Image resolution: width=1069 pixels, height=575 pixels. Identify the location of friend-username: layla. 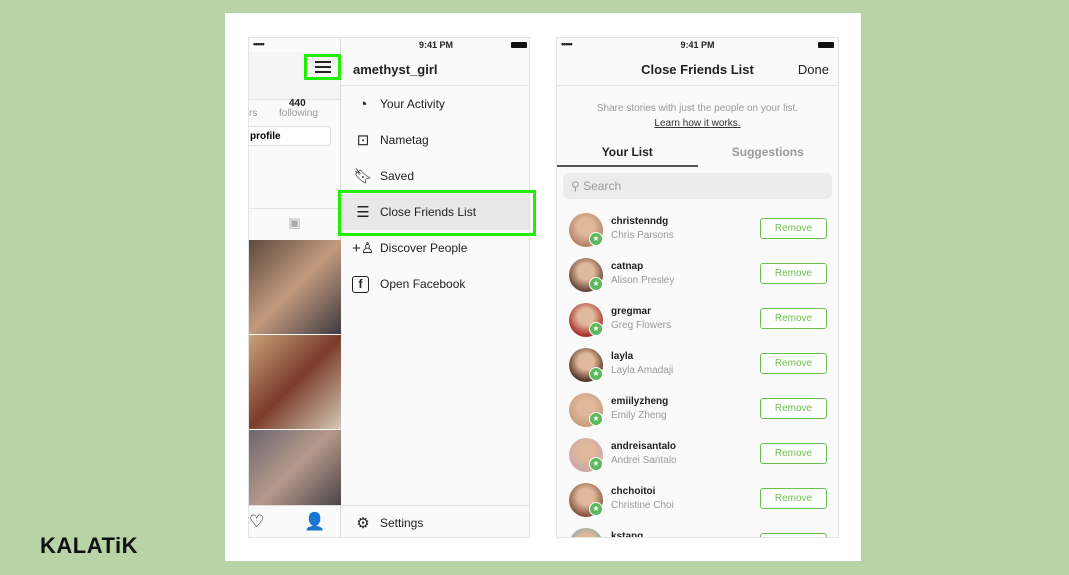
(622, 356).